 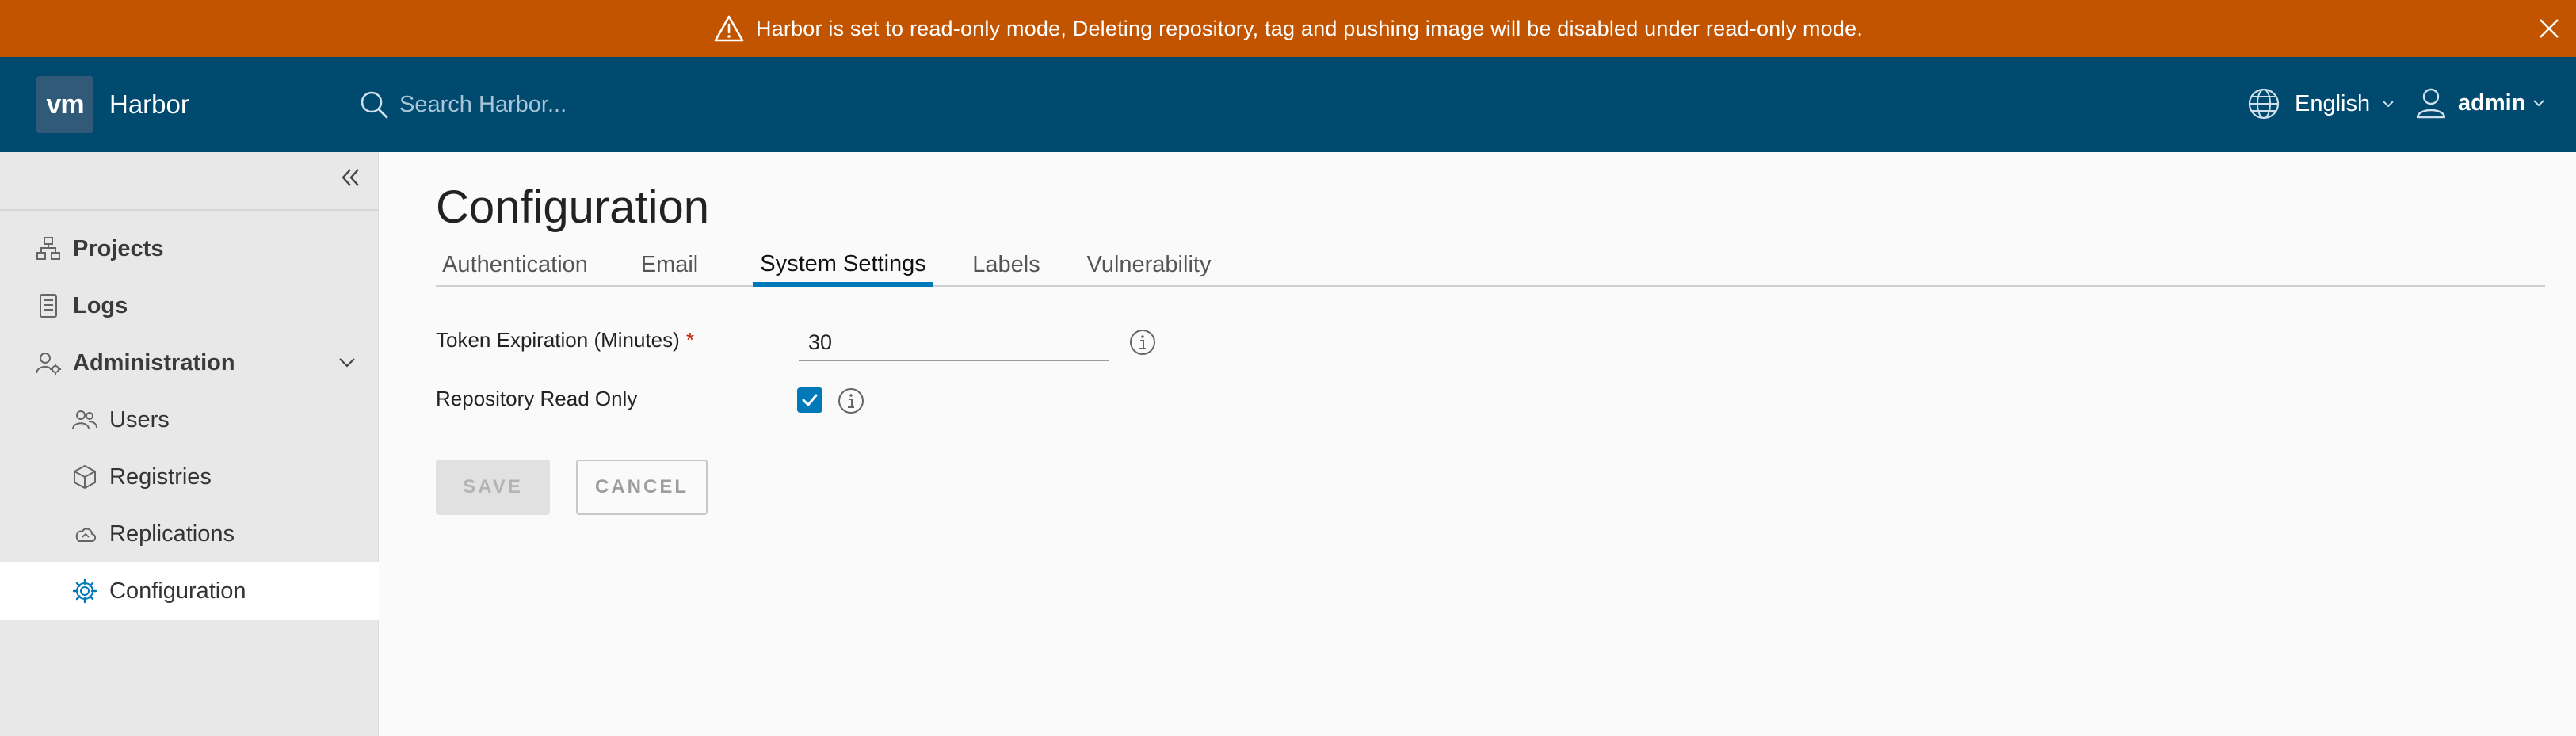 What do you see at coordinates (1149, 264) in the screenshot?
I see `tab-vulnerability: Vulnerability` at bounding box center [1149, 264].